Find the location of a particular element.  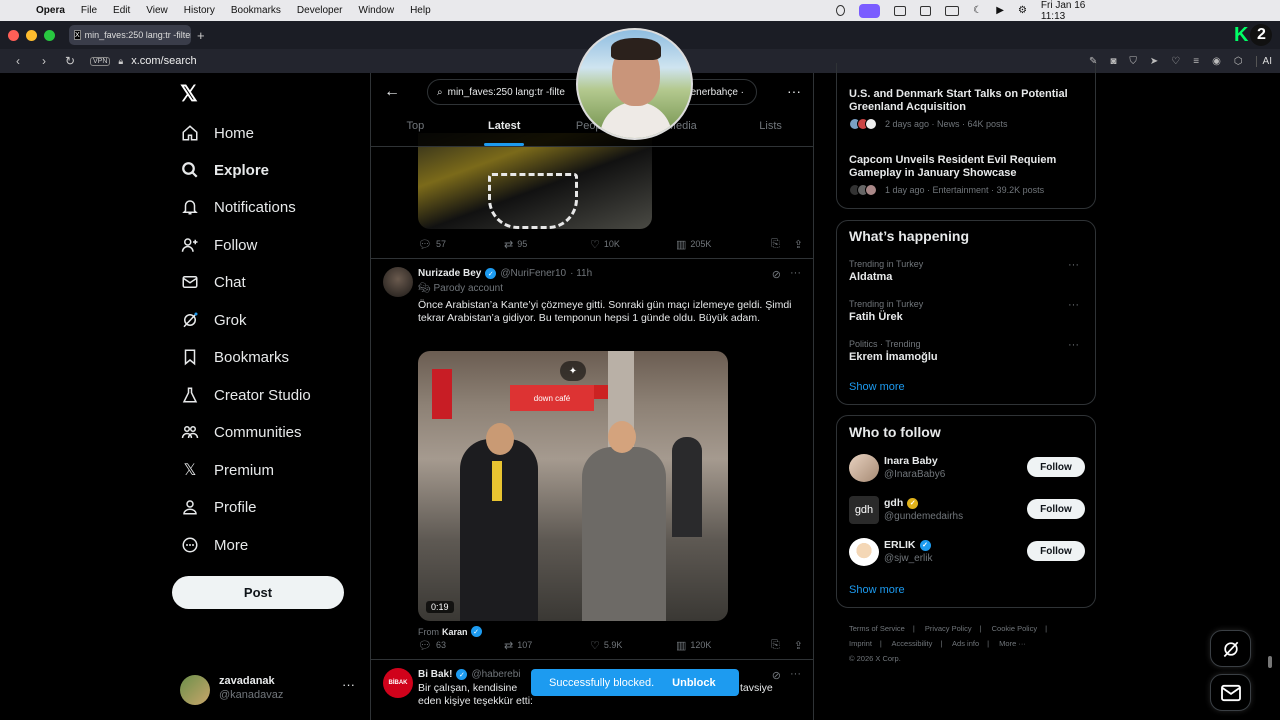

footer-link-terms: Terms of Service is located at coordinates (877, 628).